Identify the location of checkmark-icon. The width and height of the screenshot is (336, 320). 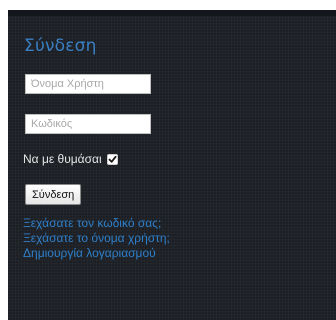
(112, 159).